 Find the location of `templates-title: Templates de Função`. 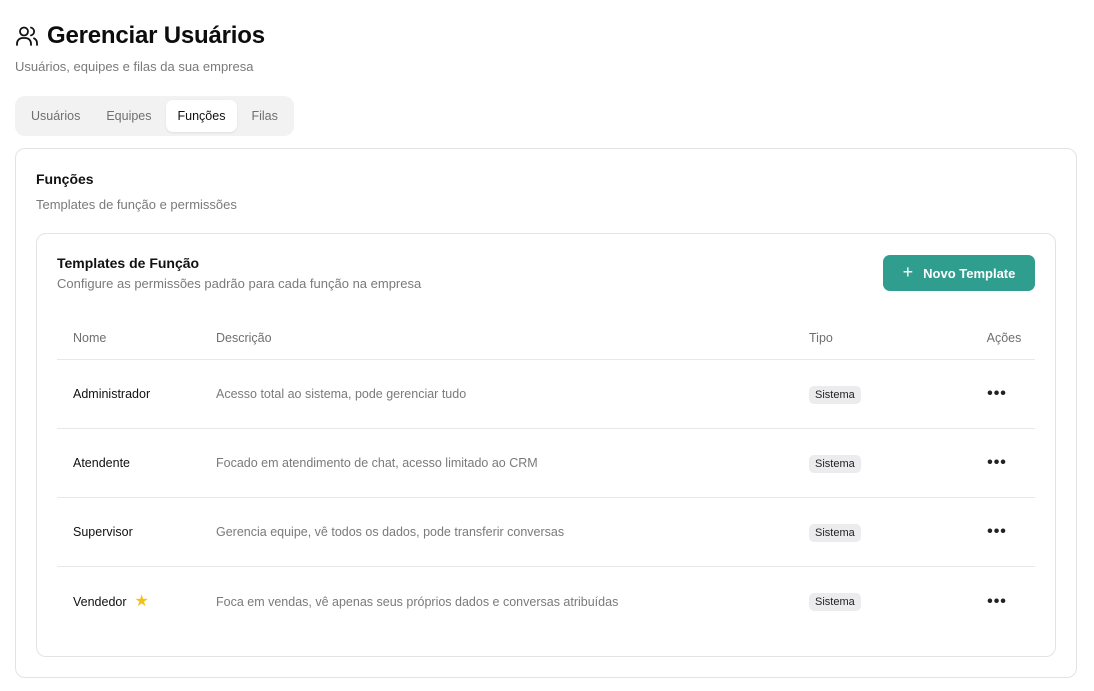

templates-title: Templates de Função is located at coordinates (128, 263).